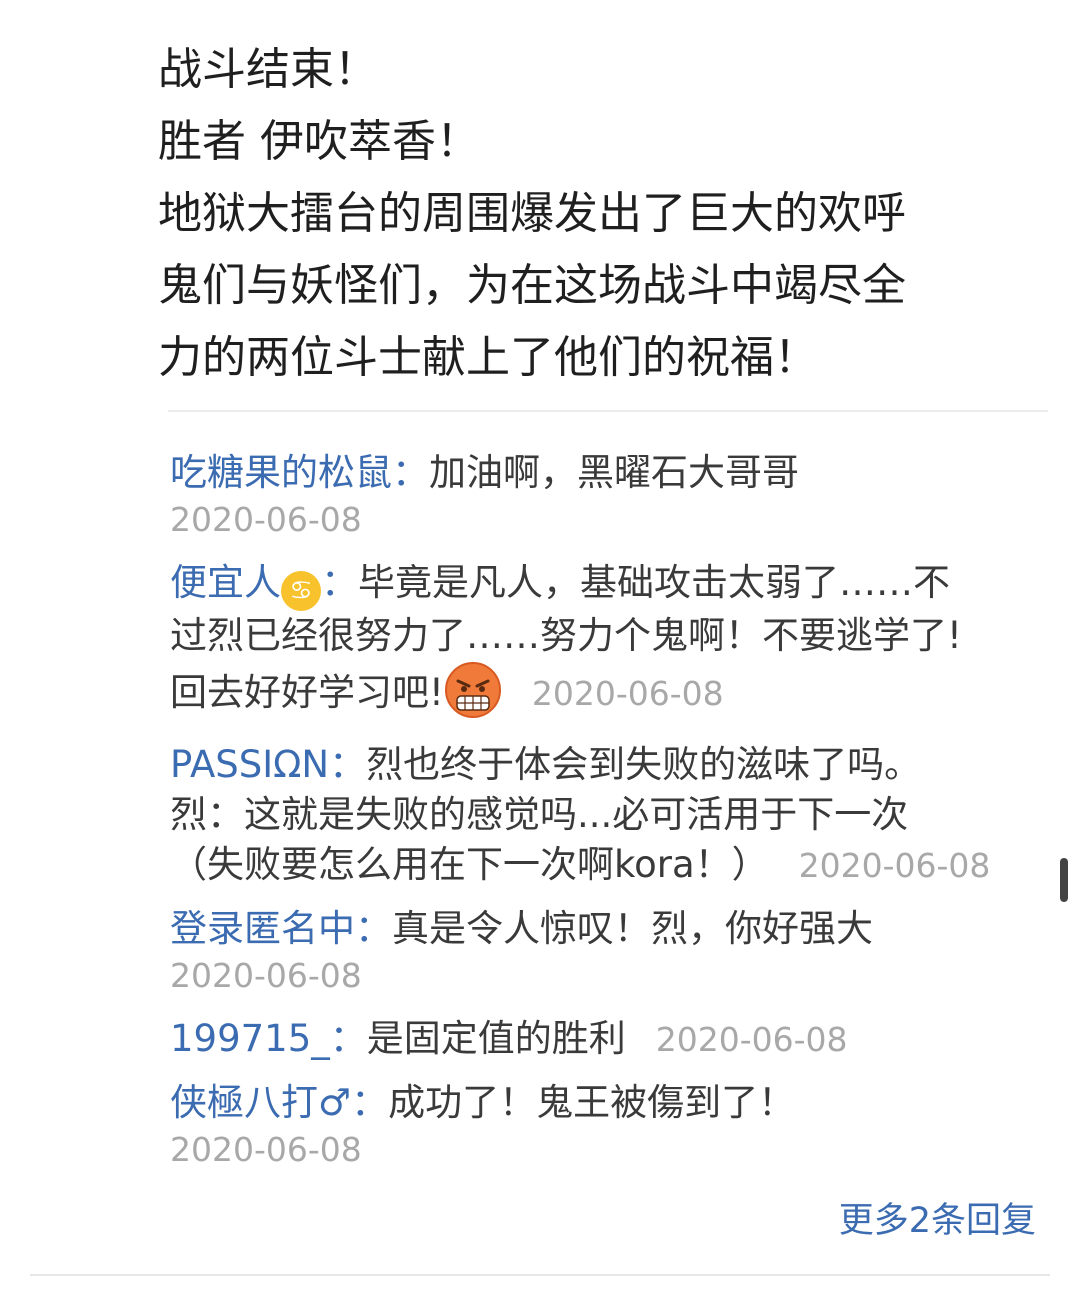 The image size is (1080, 1302). I want to click on post-line: 力的两位斗士献上了他们的祝福！, so click(488, 357).